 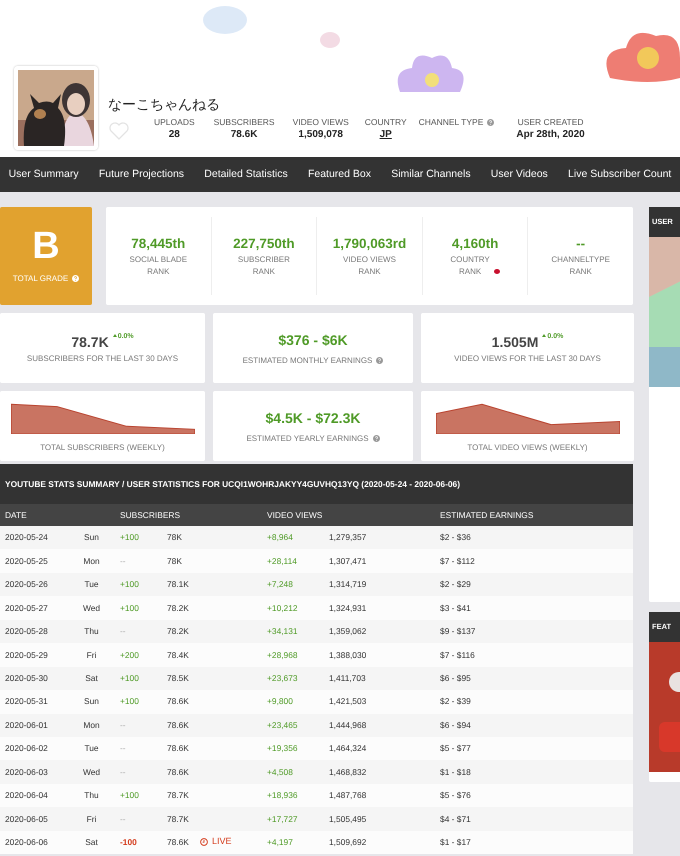 I want to click on grade-letter: B, so click(x=46, y=246).